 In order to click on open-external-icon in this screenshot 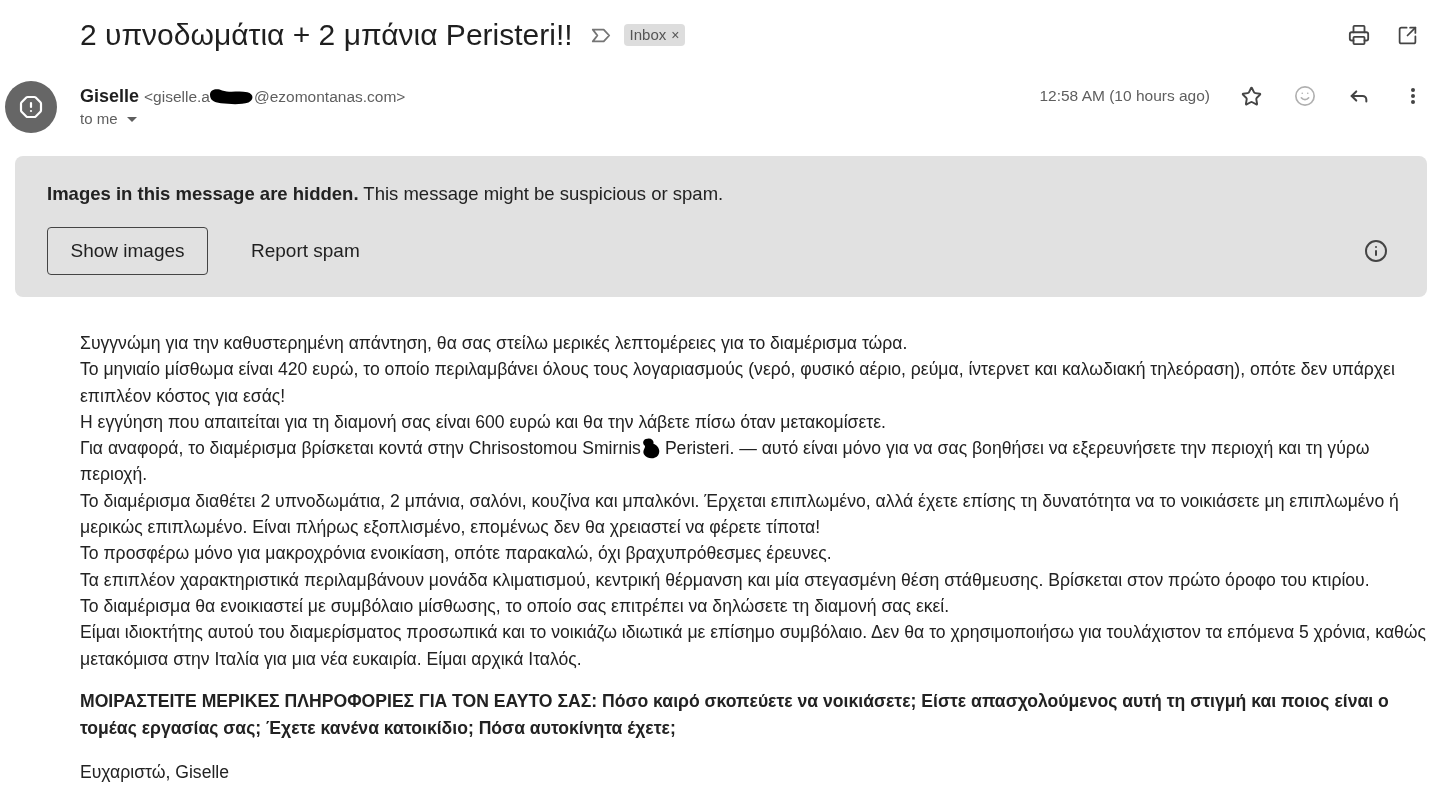, I will do `click(1407, 35)`.